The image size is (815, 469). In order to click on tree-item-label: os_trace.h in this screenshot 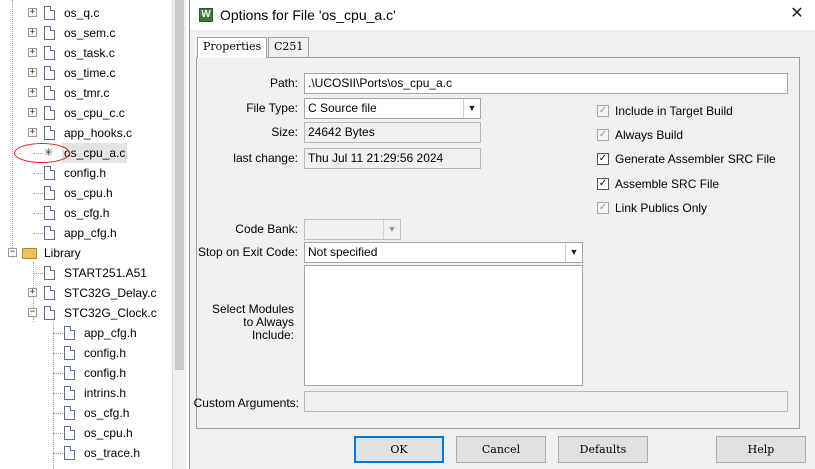, I will do `click(112, 453)`.